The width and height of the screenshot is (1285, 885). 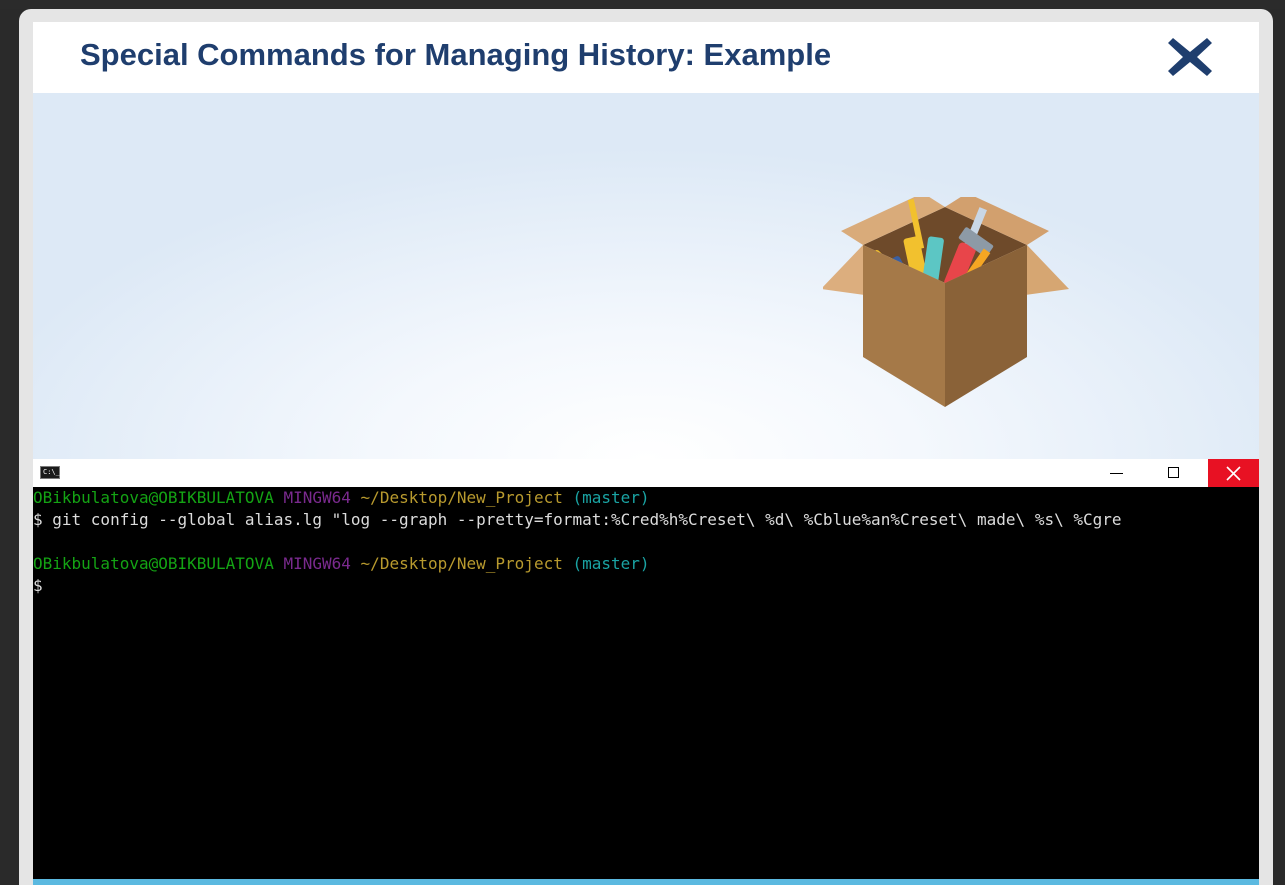 What do you see at coordinates (38, 585) in the screenshot?
I see `cursor-line: $` at bounding box center [38, 585].